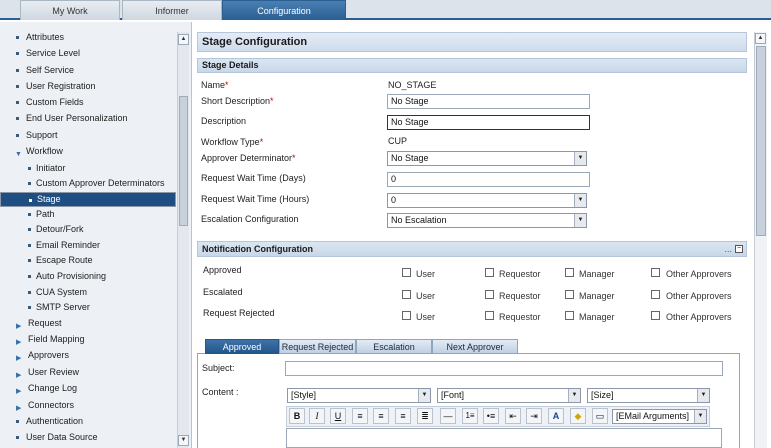  I want to click on approved-other-approvers-checkbox, so click(655, 272).